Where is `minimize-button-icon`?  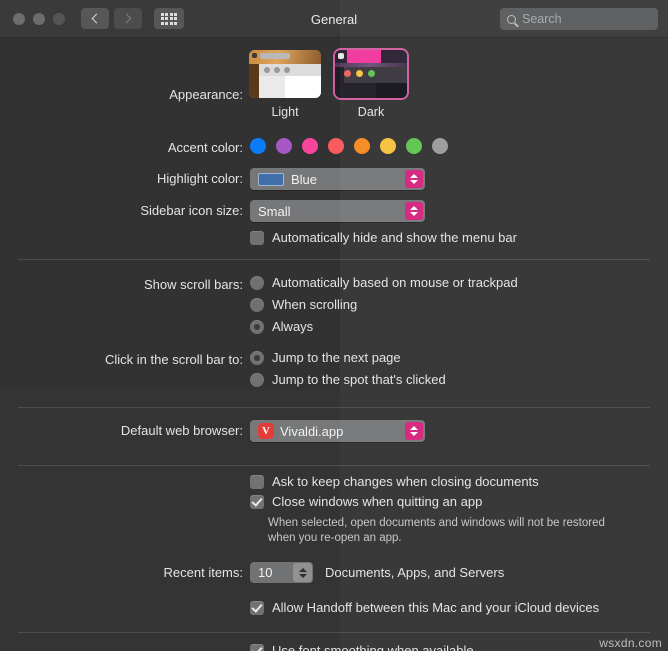 minimize-button-icon is located at coordinates (39, 18).